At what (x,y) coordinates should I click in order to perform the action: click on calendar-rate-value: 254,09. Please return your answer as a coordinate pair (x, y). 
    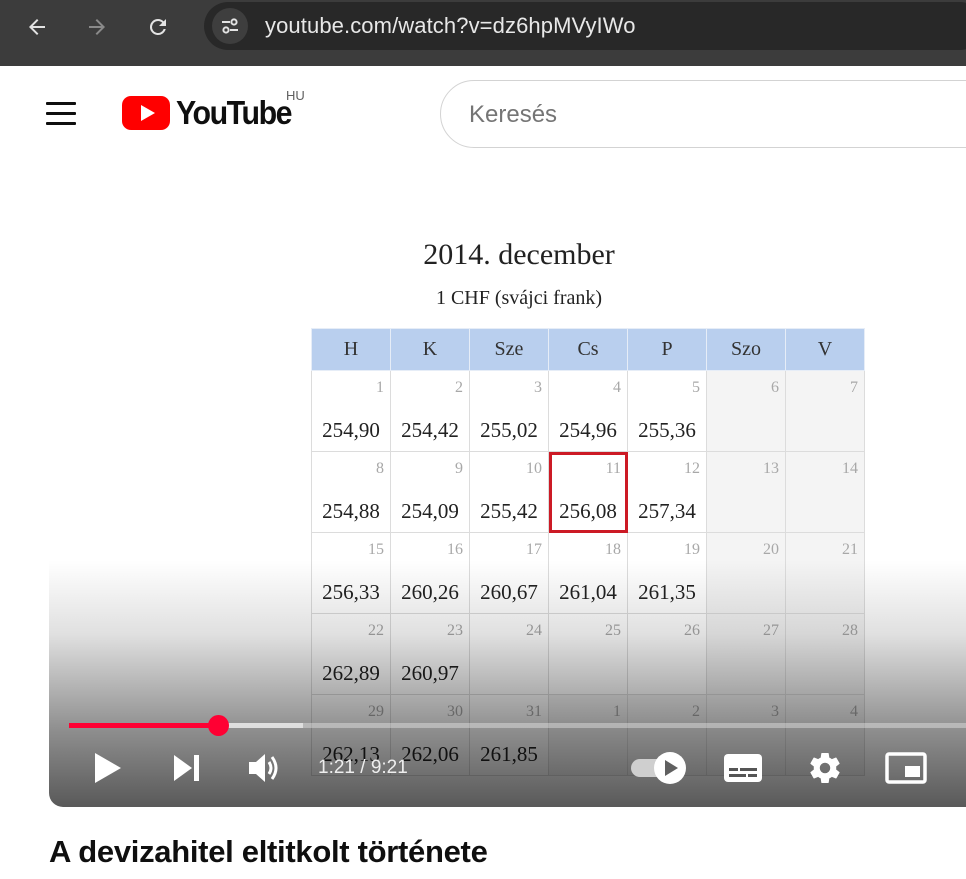
    Looking at the image, I should click on (430, 511).